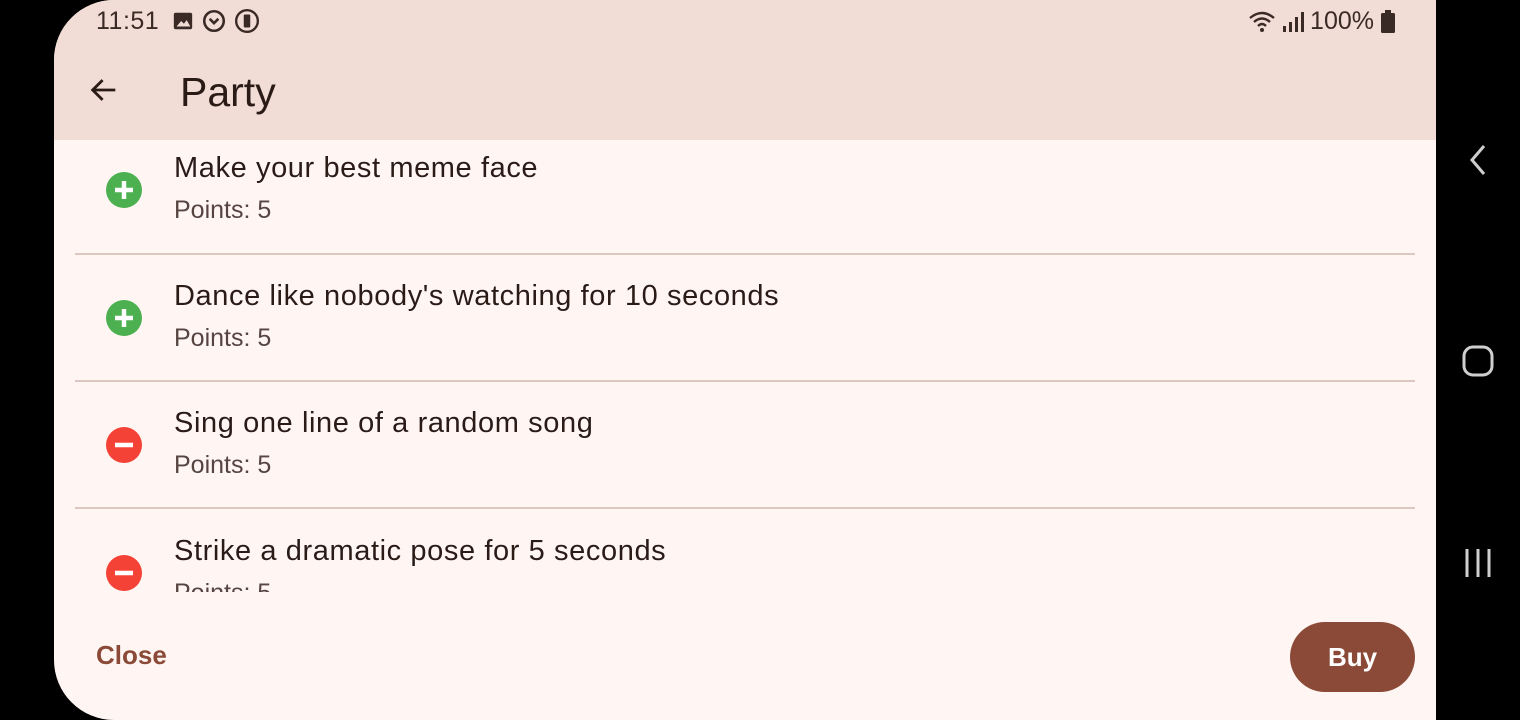  What do you see at coordinates (745, 197) in the screenshot?
I see `list-item: Make your best meme face Points: 5` at bounding box center [745, 197].